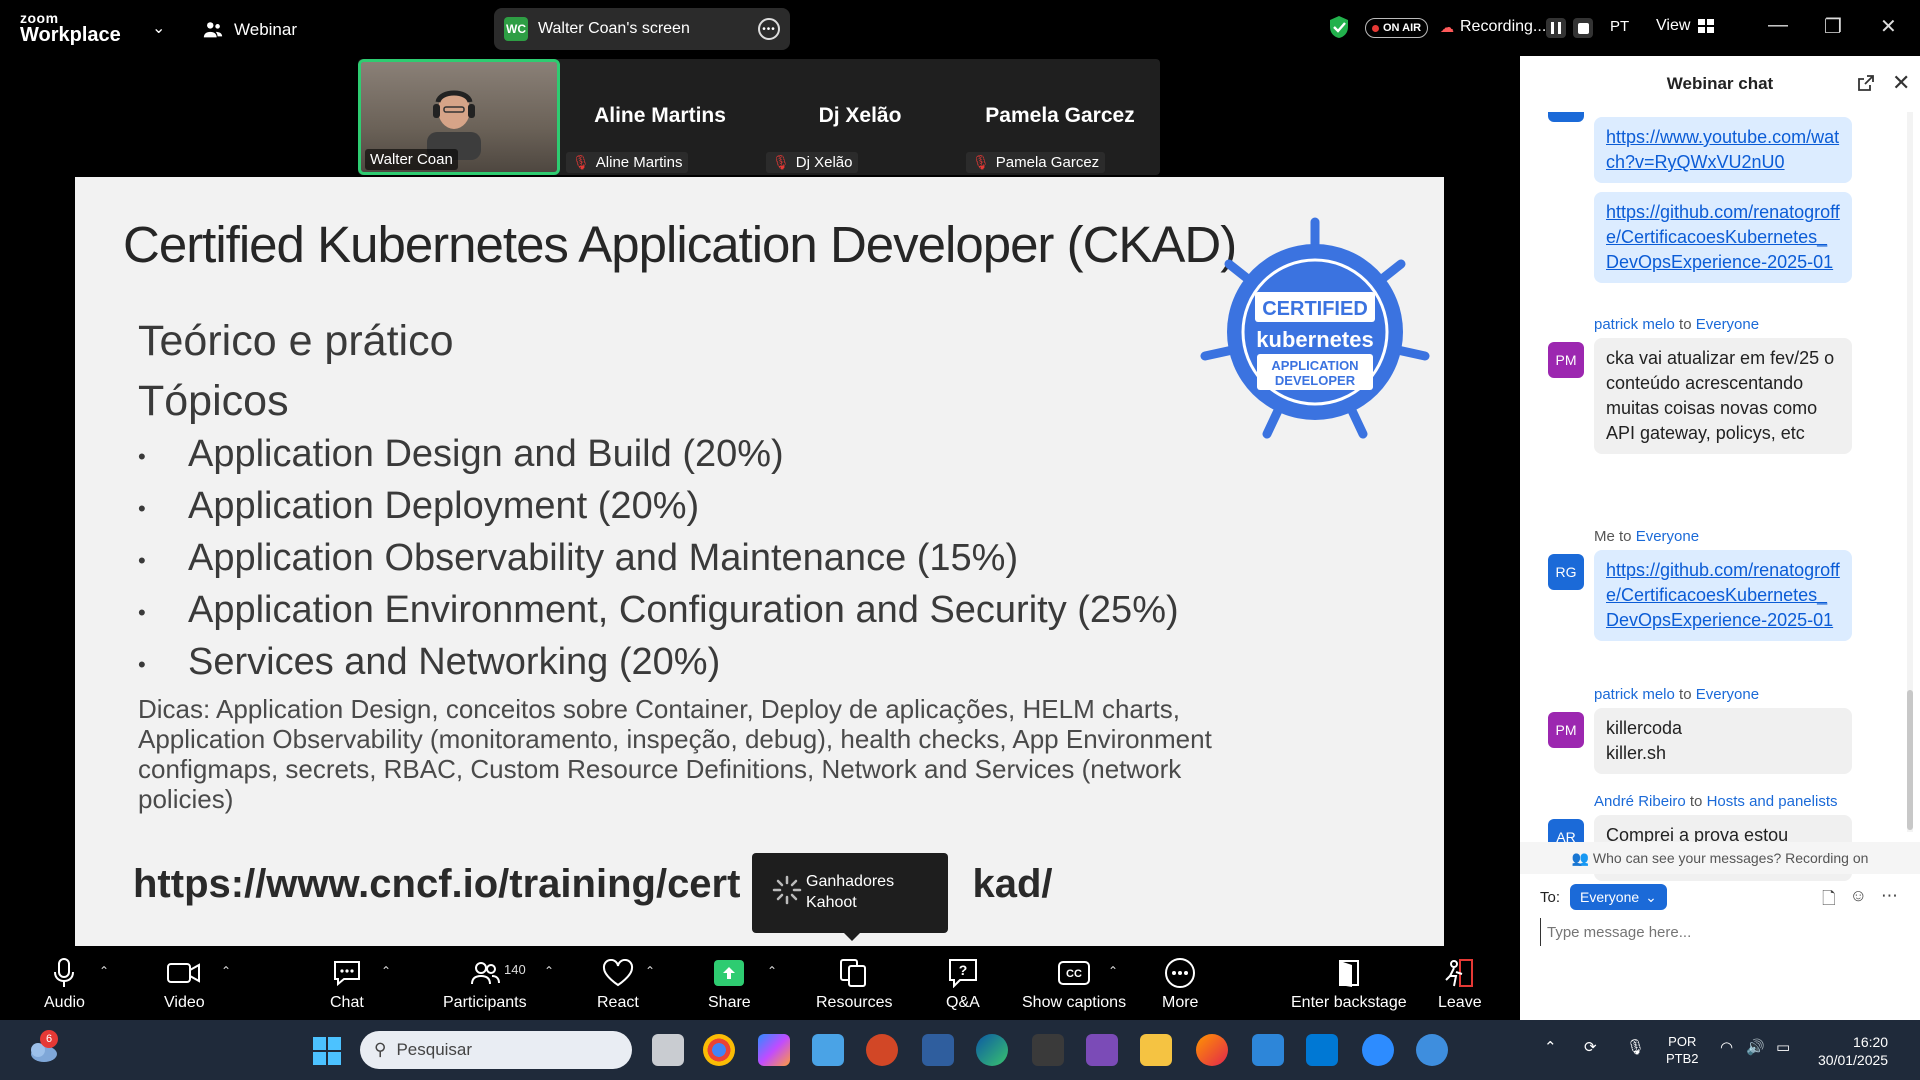 This screenshot has height=1080, width=1920. I want to click on enter-backstage-button: Enter backstage, so click(1349, 984).